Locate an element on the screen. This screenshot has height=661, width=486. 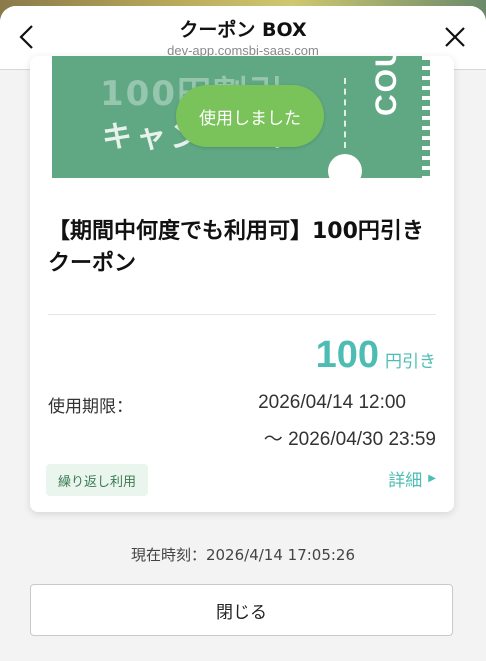
detail-link: 詳細 ▶ is located at coordinates (412, 478).